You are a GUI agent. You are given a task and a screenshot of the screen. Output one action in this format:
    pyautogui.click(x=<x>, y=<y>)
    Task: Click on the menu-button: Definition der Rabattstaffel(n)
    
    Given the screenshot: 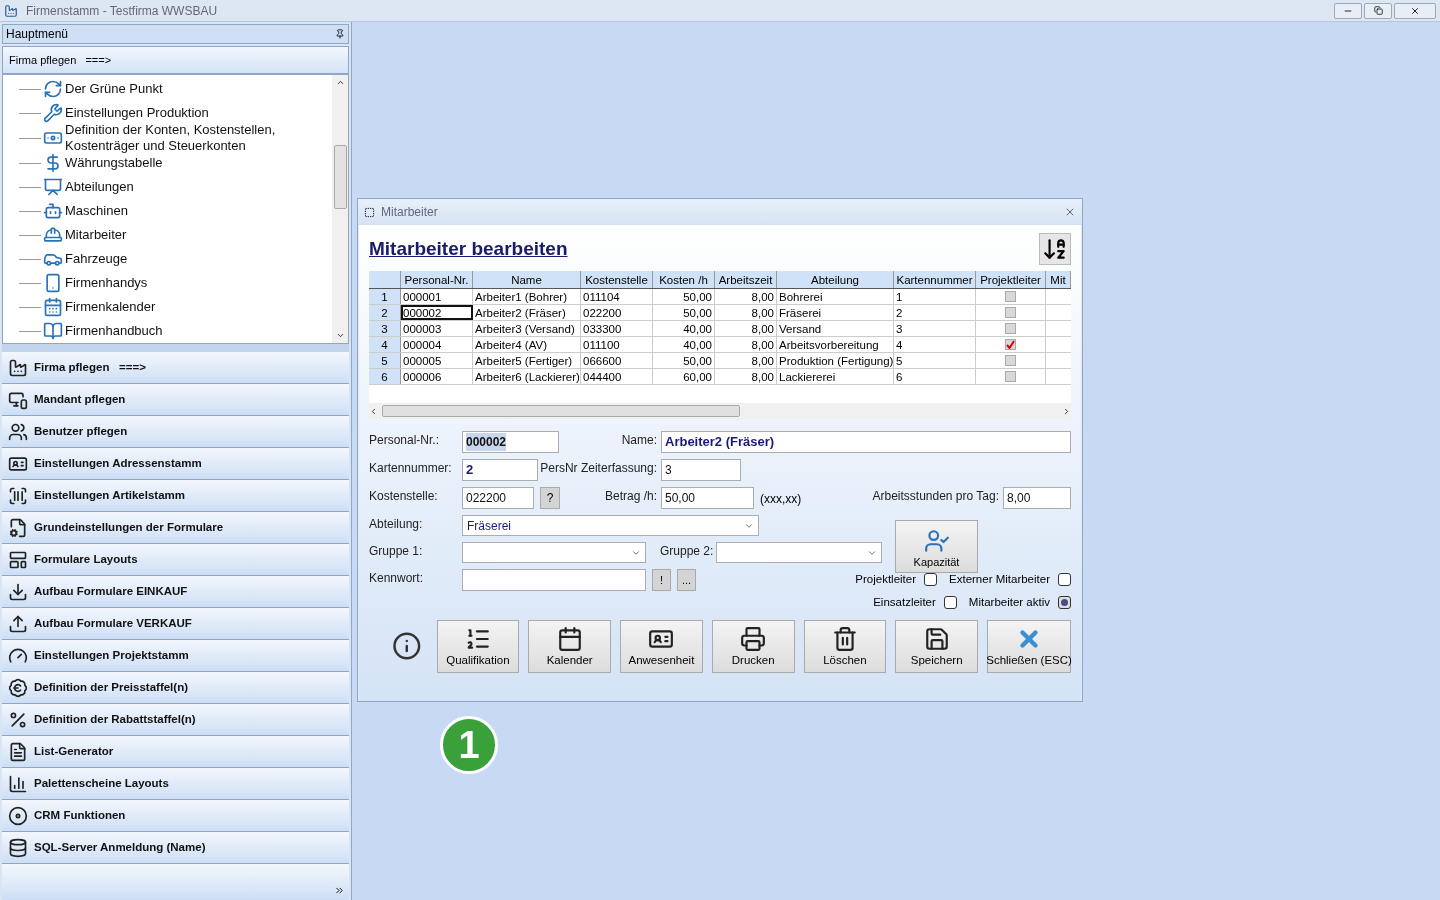 What is the action you would take?
    pyautogui.click(x=175, y=720)
    